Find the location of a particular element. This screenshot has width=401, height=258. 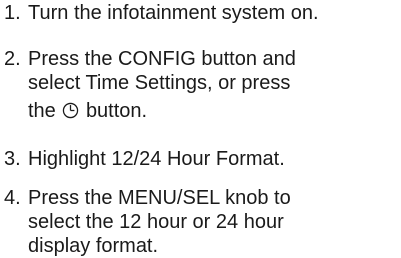

step-line: select the 12 hour or 24 hour is located at coordinates (156, 222).